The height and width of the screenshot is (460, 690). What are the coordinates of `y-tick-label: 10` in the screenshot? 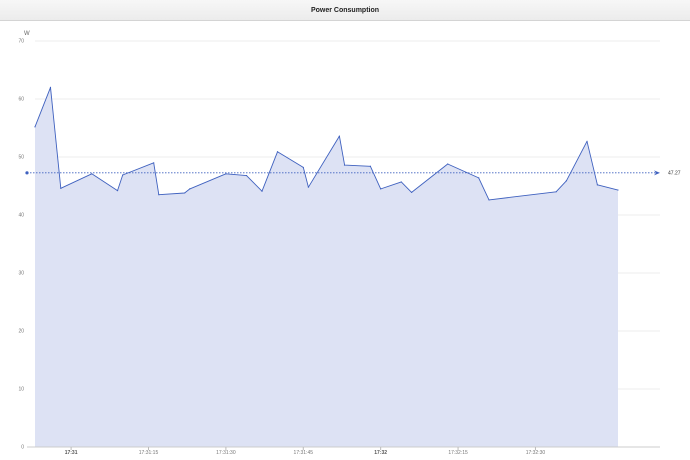 It's located at (21, 390).